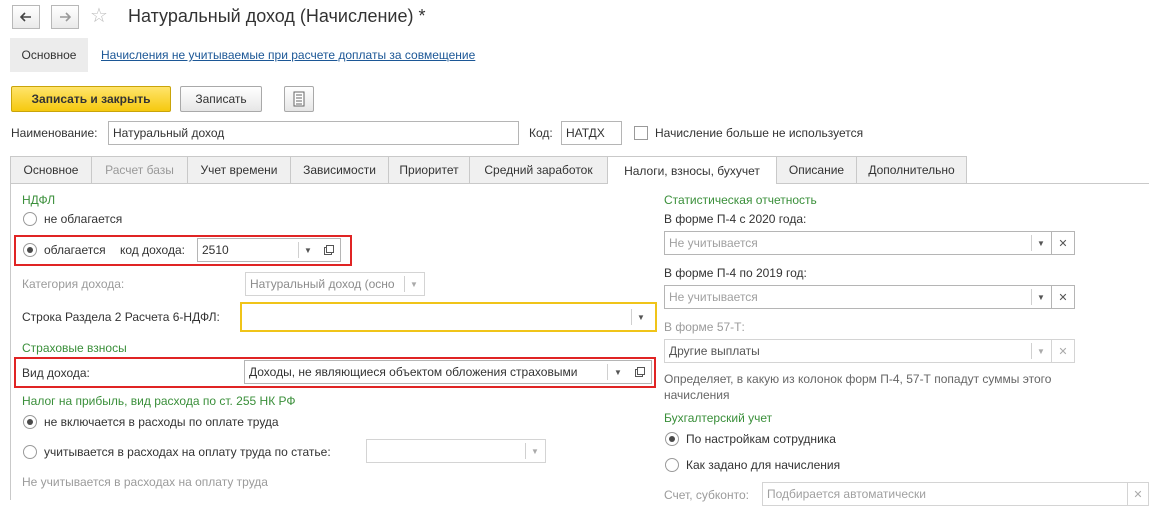 The image size is (1149, 506). What do you see at coordinates (846, 494) in the screenshot?
I see `account-placeholder: Подбирается автоматически` at bounding box center [846, 494].